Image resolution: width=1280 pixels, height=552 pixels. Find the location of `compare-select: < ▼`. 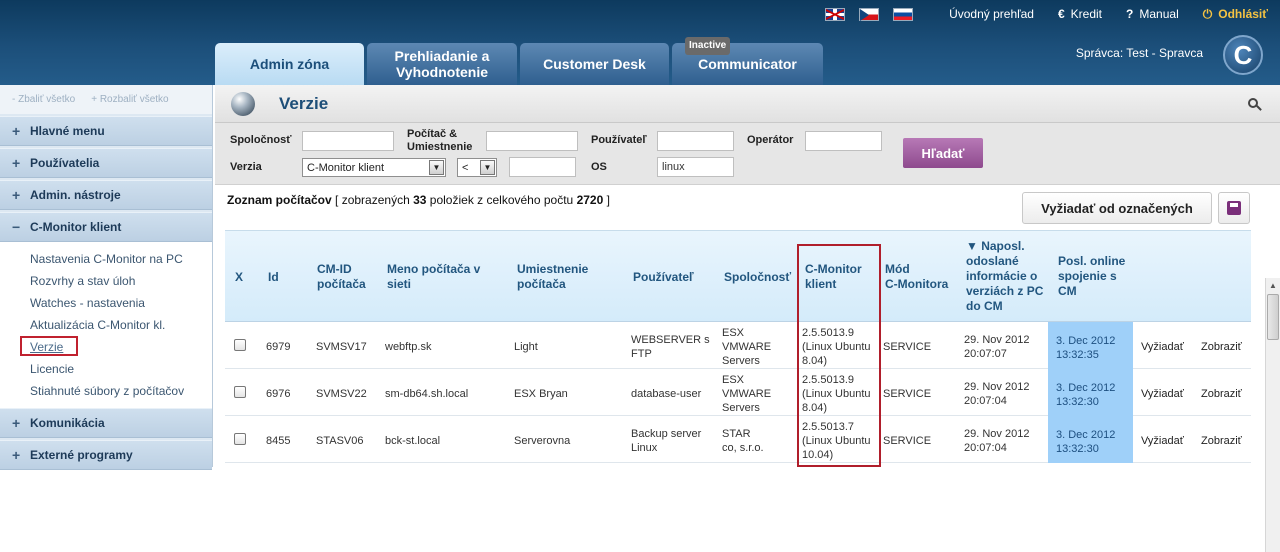

compare-select: < ▼ is located at coordinates (477, 167).